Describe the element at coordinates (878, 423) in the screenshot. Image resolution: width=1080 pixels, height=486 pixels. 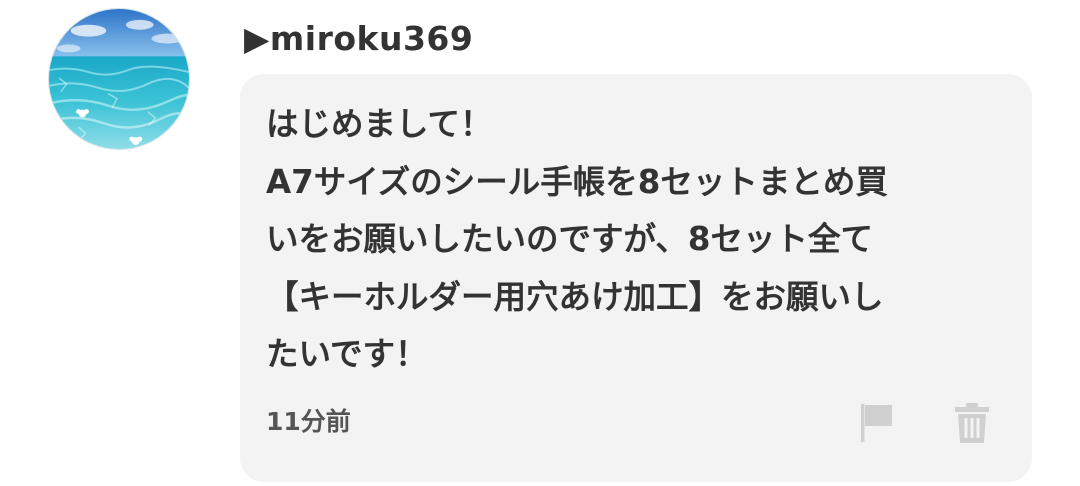
I see `flag-icon` at that location.